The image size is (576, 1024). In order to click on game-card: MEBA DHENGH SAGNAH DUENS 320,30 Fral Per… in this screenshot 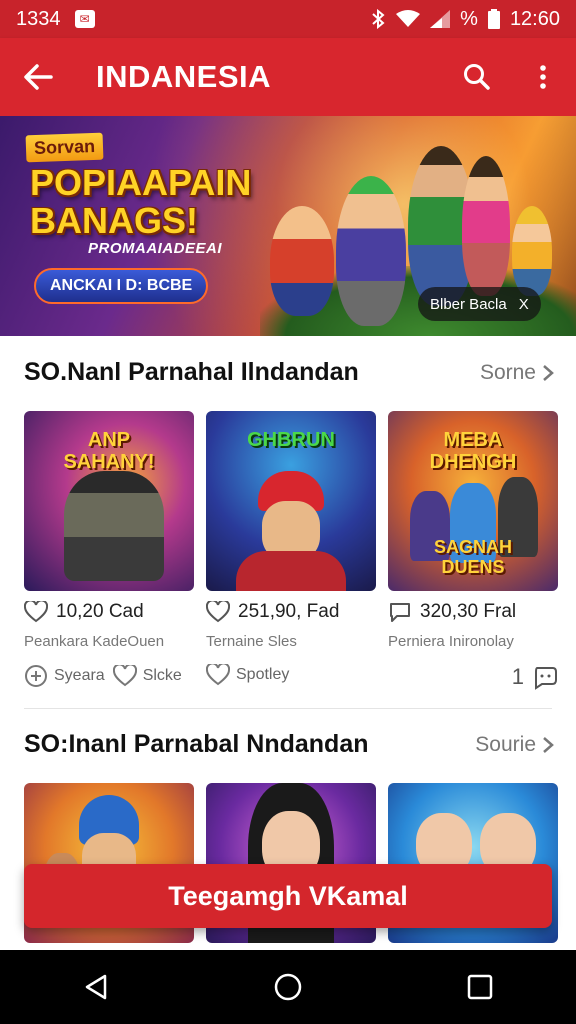, I will do `click(473, 550)`.